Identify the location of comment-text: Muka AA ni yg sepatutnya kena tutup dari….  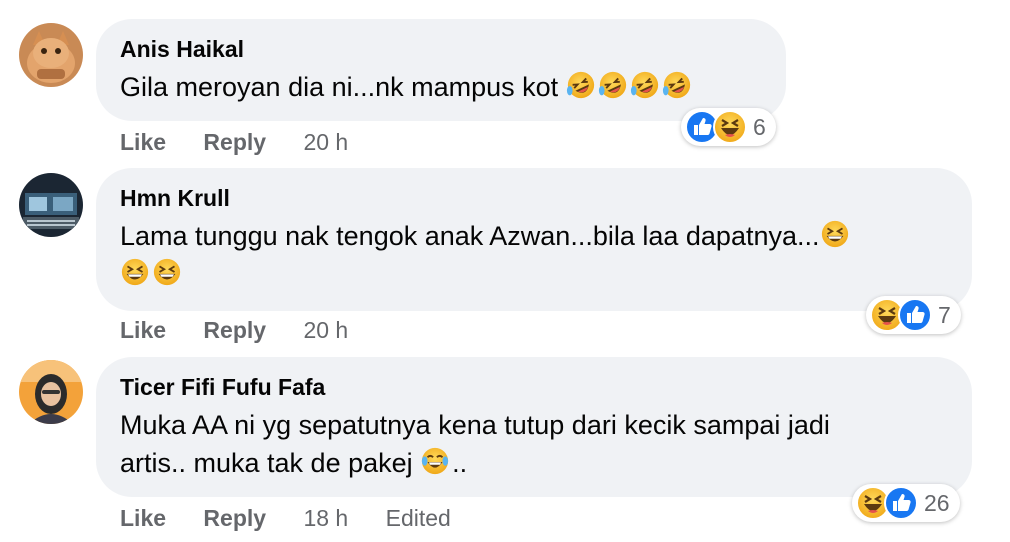
(533, 444).